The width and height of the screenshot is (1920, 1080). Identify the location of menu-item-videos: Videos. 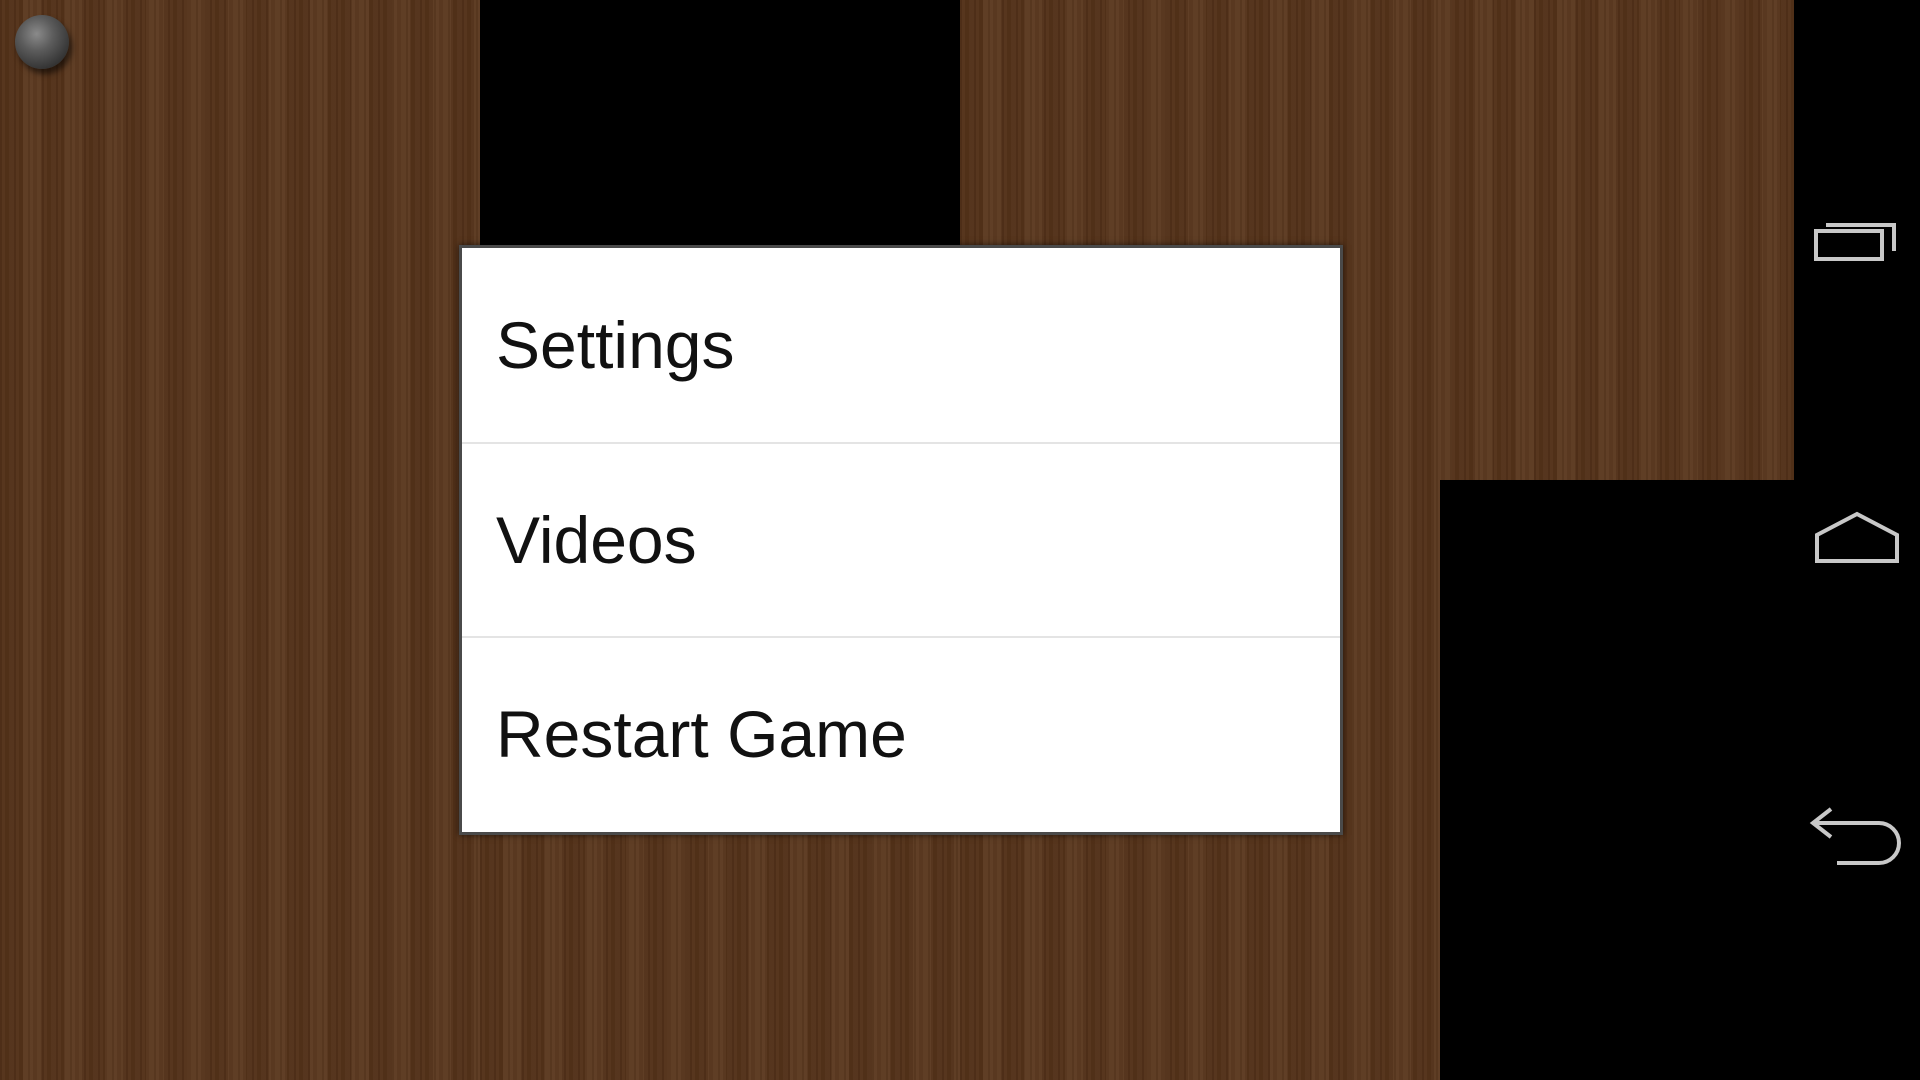
(901, 539).